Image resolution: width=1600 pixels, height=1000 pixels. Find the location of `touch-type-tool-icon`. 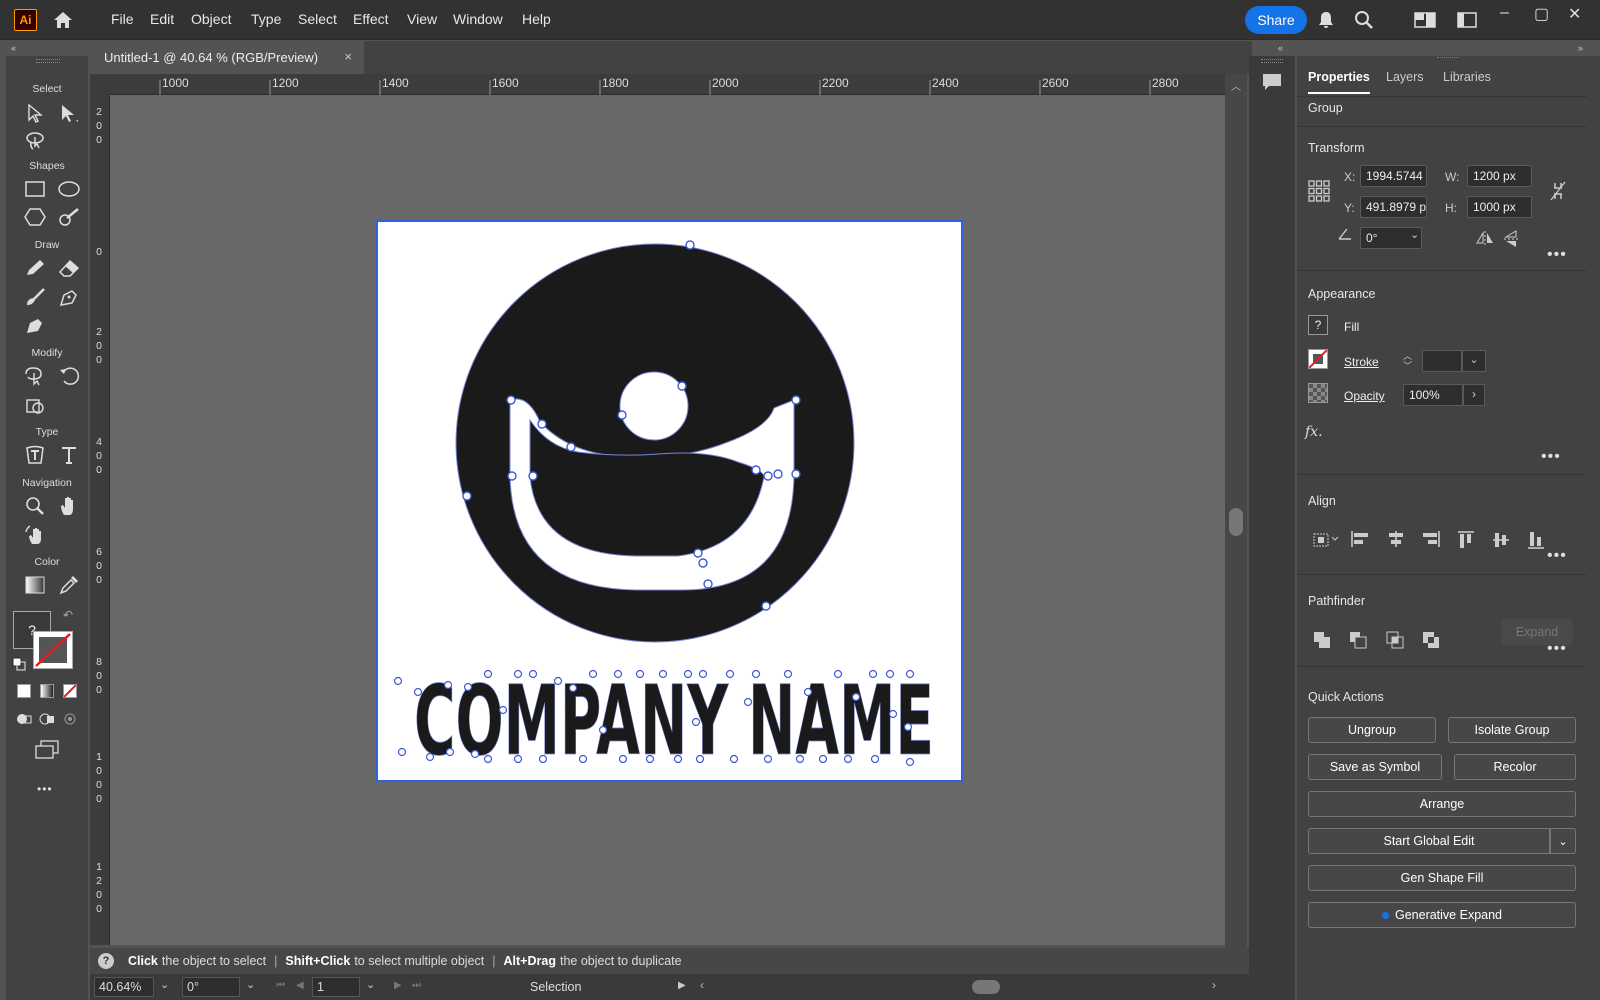

touch-type-tool-icon is located at coordinates (35, 455).